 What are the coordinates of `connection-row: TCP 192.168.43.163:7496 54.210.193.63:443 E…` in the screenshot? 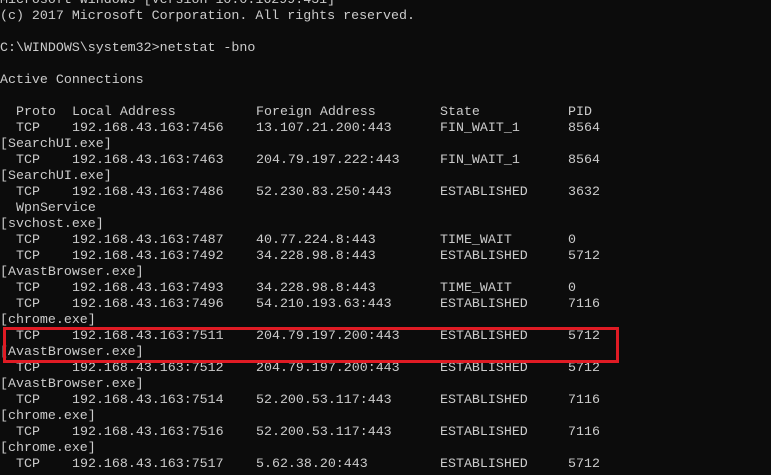 It's located at (385, 304).